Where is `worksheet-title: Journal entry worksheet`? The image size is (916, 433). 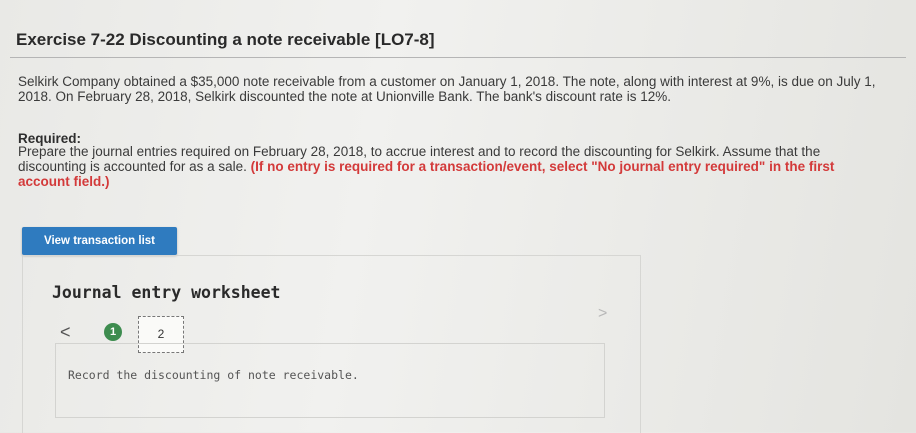 worksheet-title: Journal entry worksheet is located at coordinates (166, 292).